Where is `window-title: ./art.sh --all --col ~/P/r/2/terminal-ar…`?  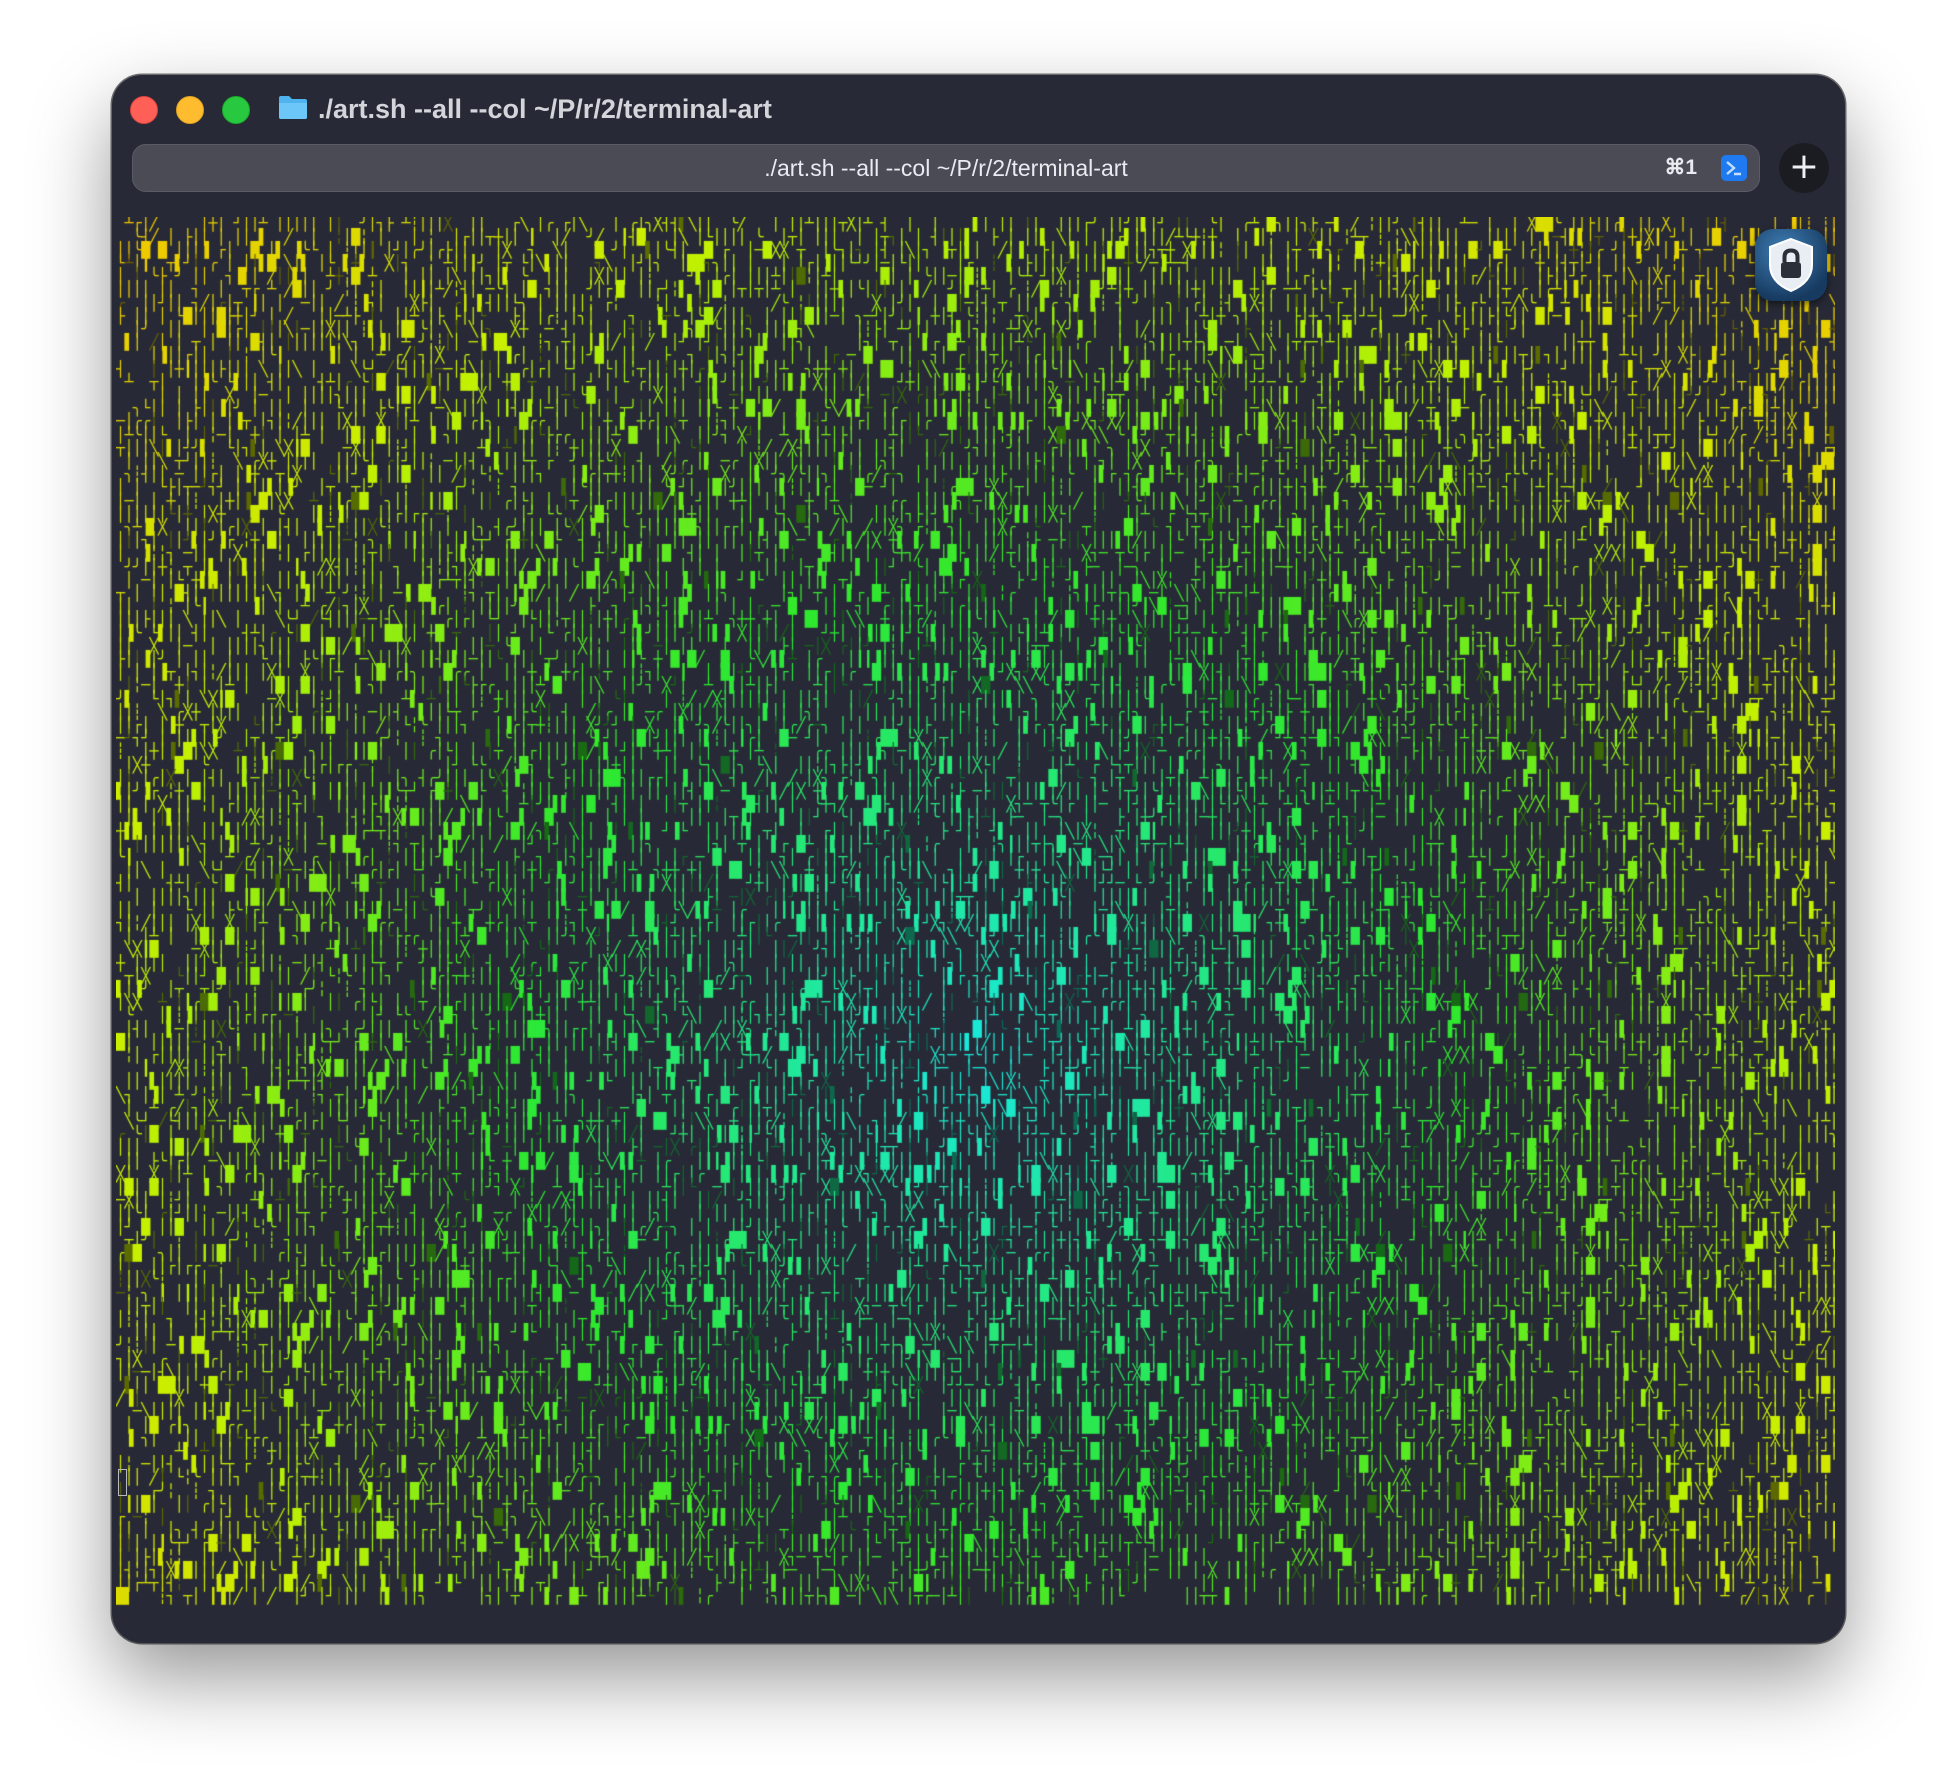 window-title: ./art.sh --all --col ~/P/r/2/terminal-ar… is located at coordinates (545, 109).